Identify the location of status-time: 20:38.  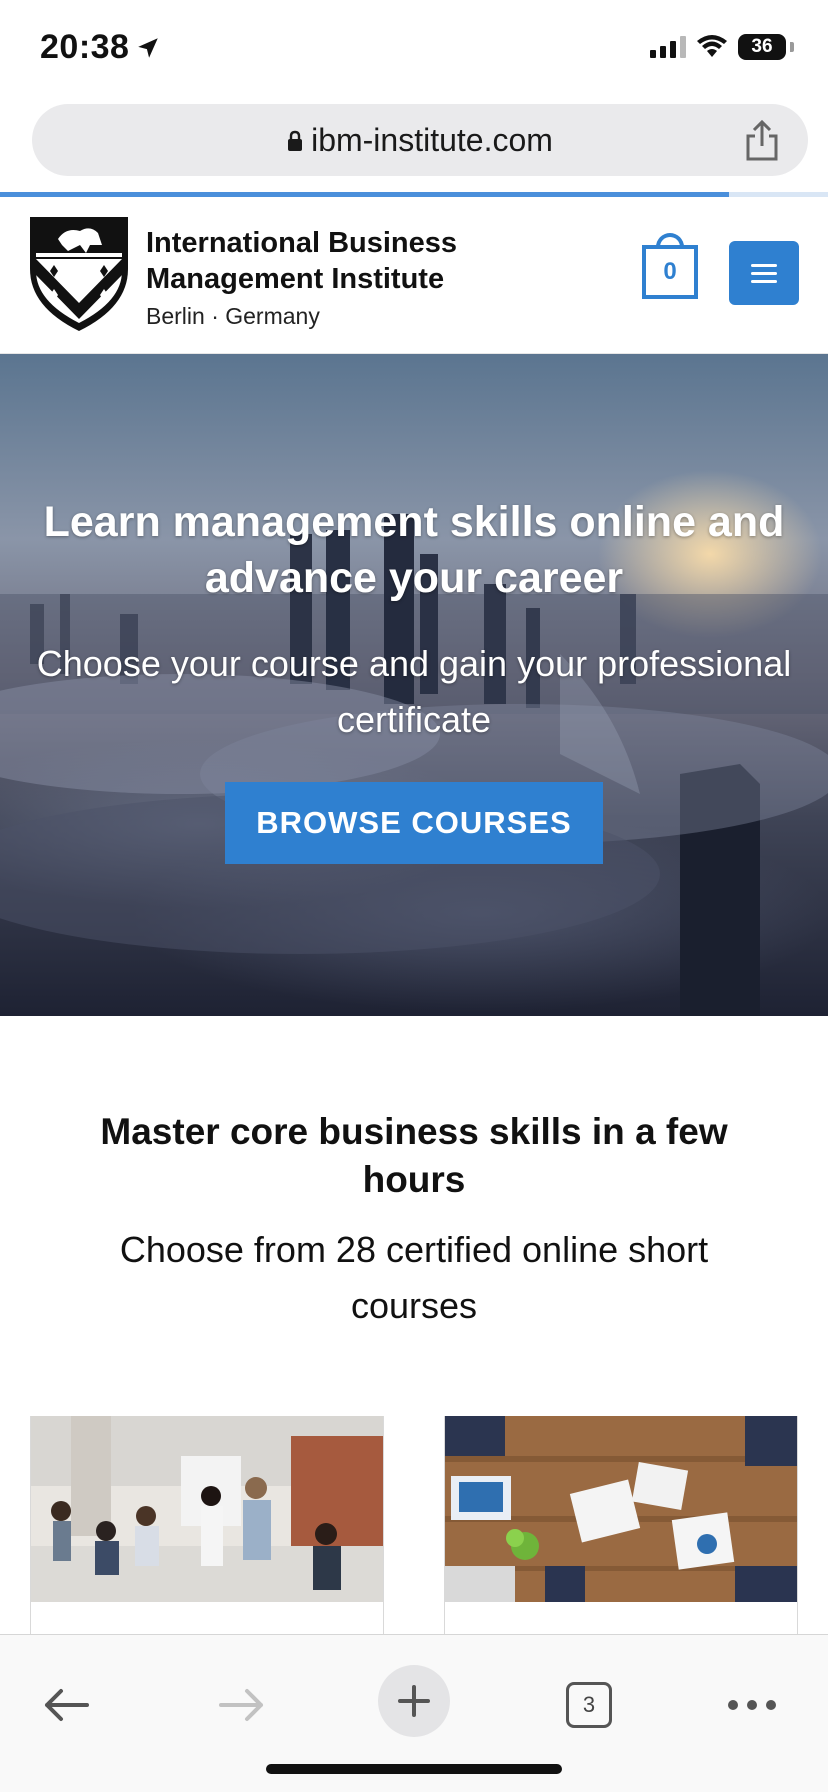
(100, 47).